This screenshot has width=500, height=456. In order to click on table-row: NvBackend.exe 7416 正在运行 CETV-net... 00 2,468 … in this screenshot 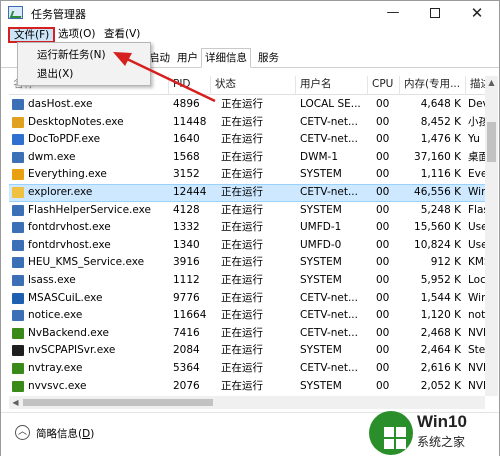, I will do `click(247, 334)`.